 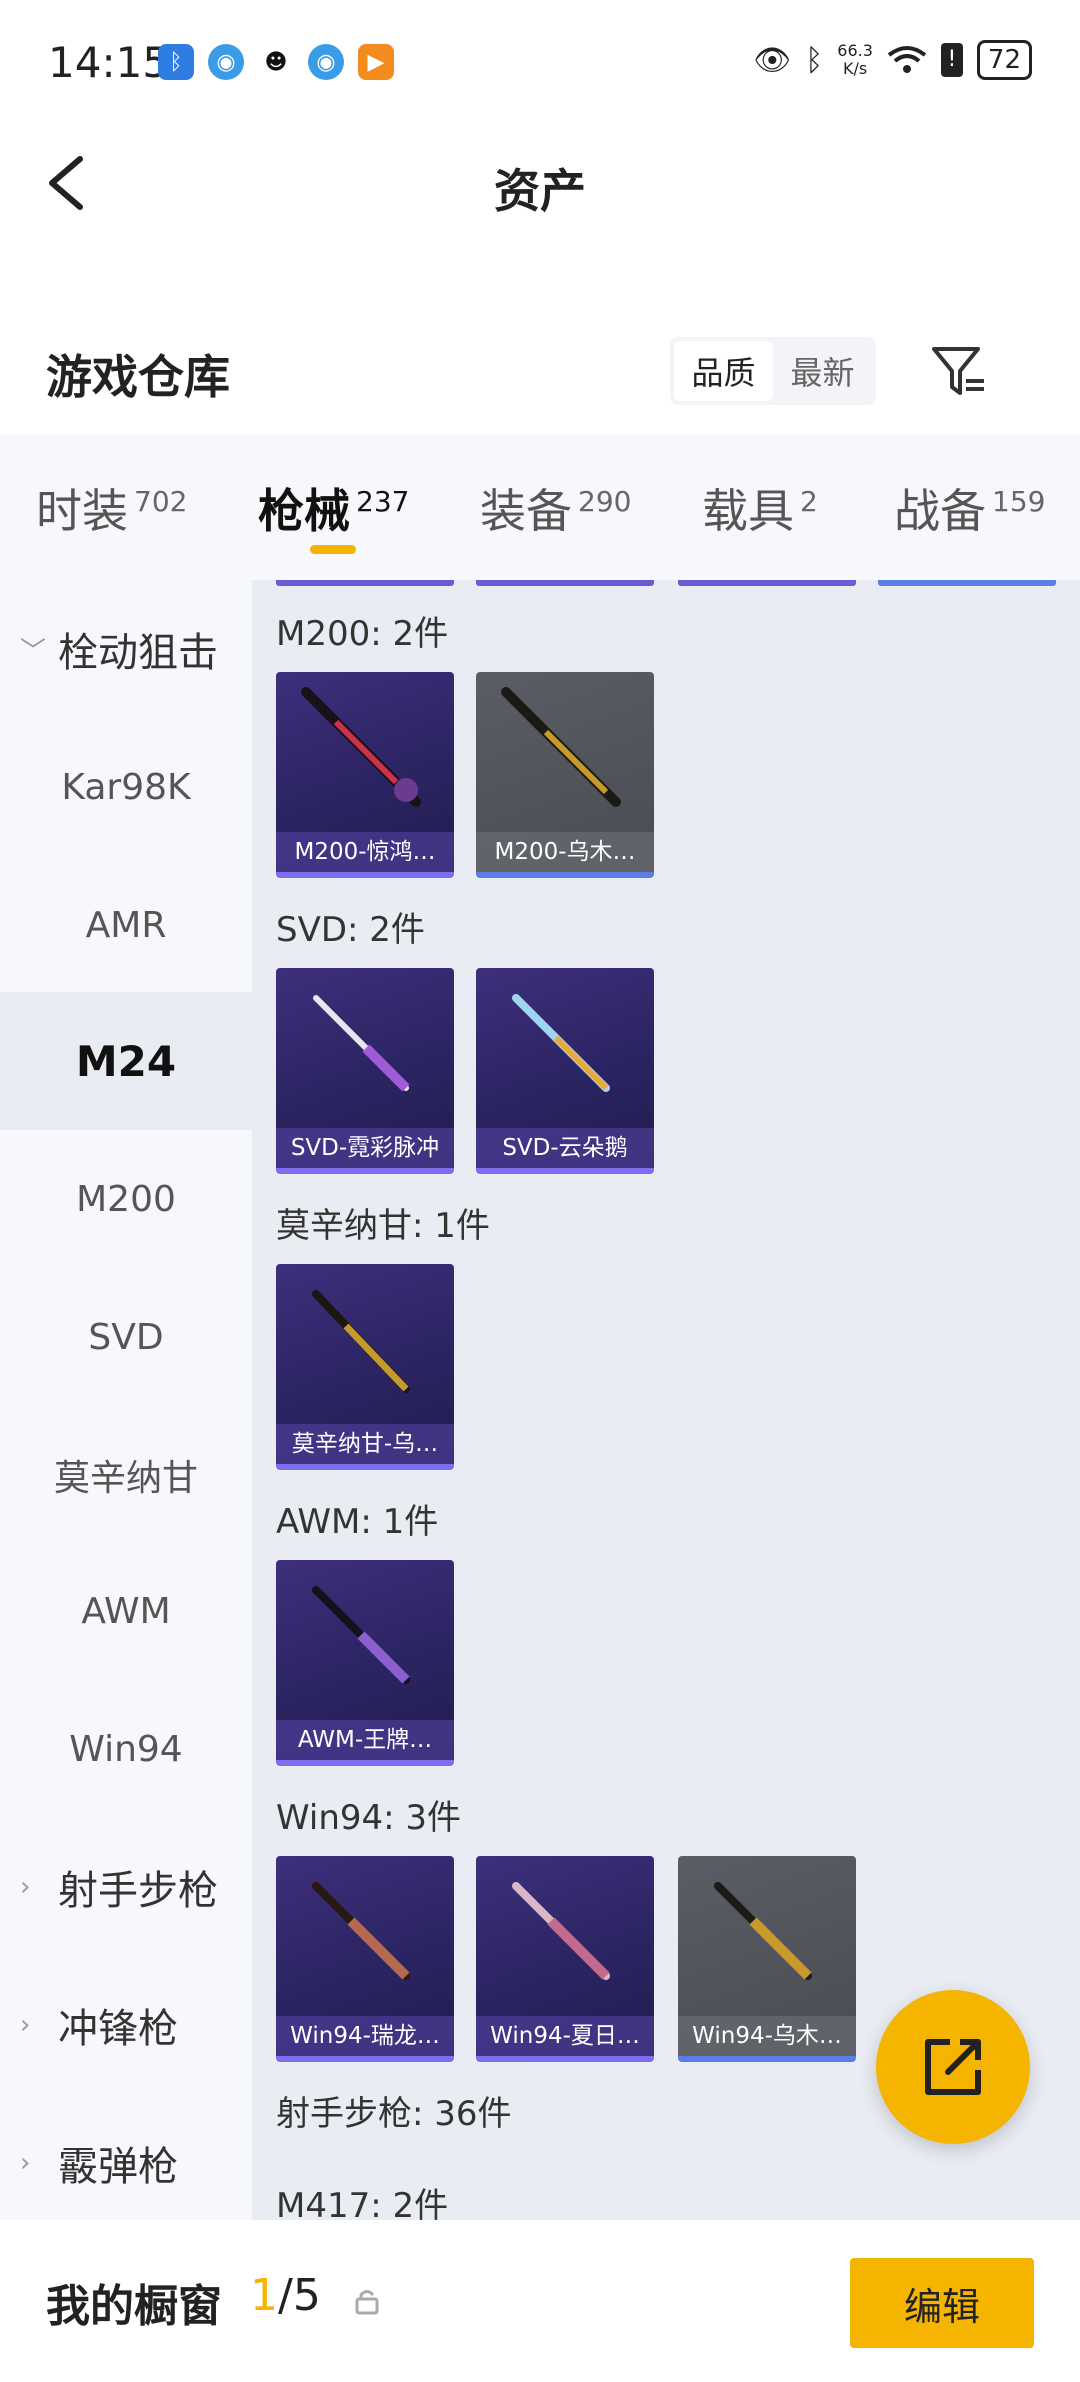 What do you see at coordinates (285, 2295) in the screenshot?
I see `showcase-count: 1/5` at bounding box center [285, 2295].